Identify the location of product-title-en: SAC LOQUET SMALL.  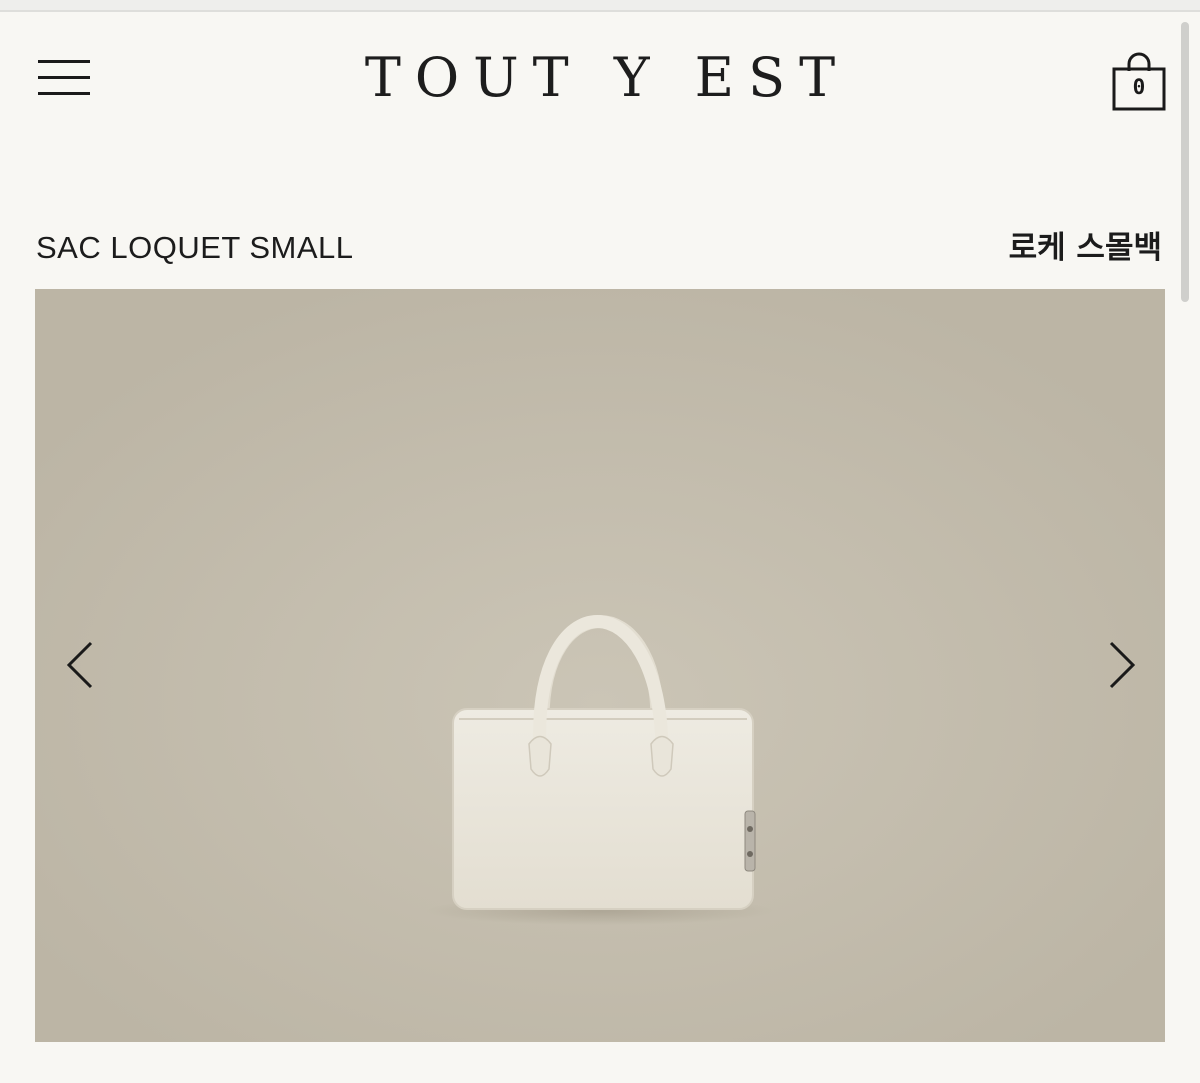
(195, 247).